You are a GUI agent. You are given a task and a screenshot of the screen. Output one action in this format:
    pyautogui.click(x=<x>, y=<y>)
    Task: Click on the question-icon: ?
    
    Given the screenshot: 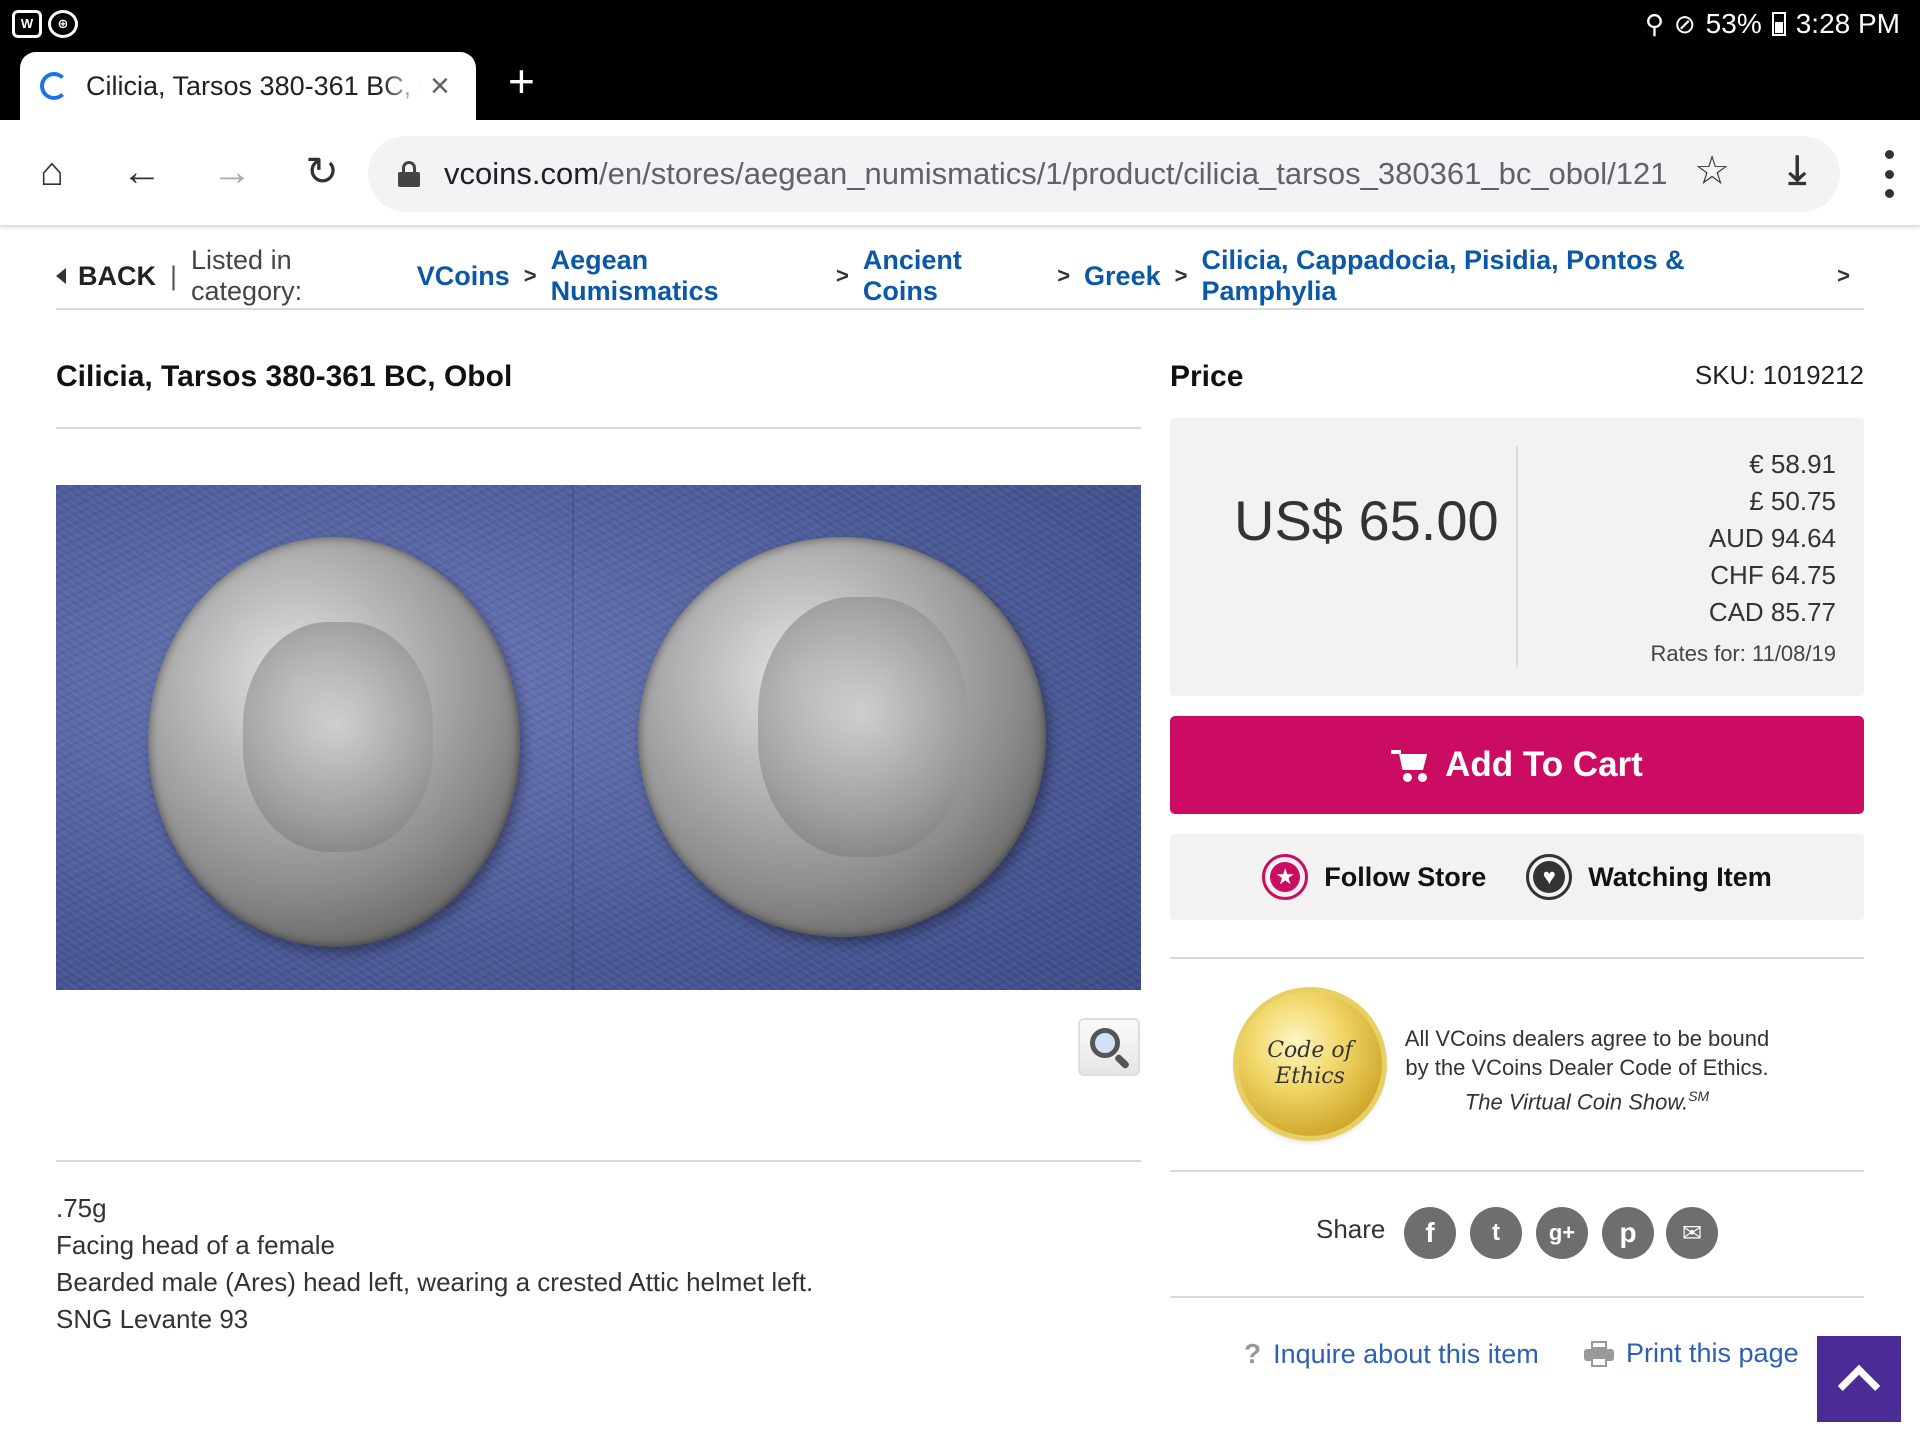 What is the action you would take?
    pyautogui.click(x=1253, y=1353)
    